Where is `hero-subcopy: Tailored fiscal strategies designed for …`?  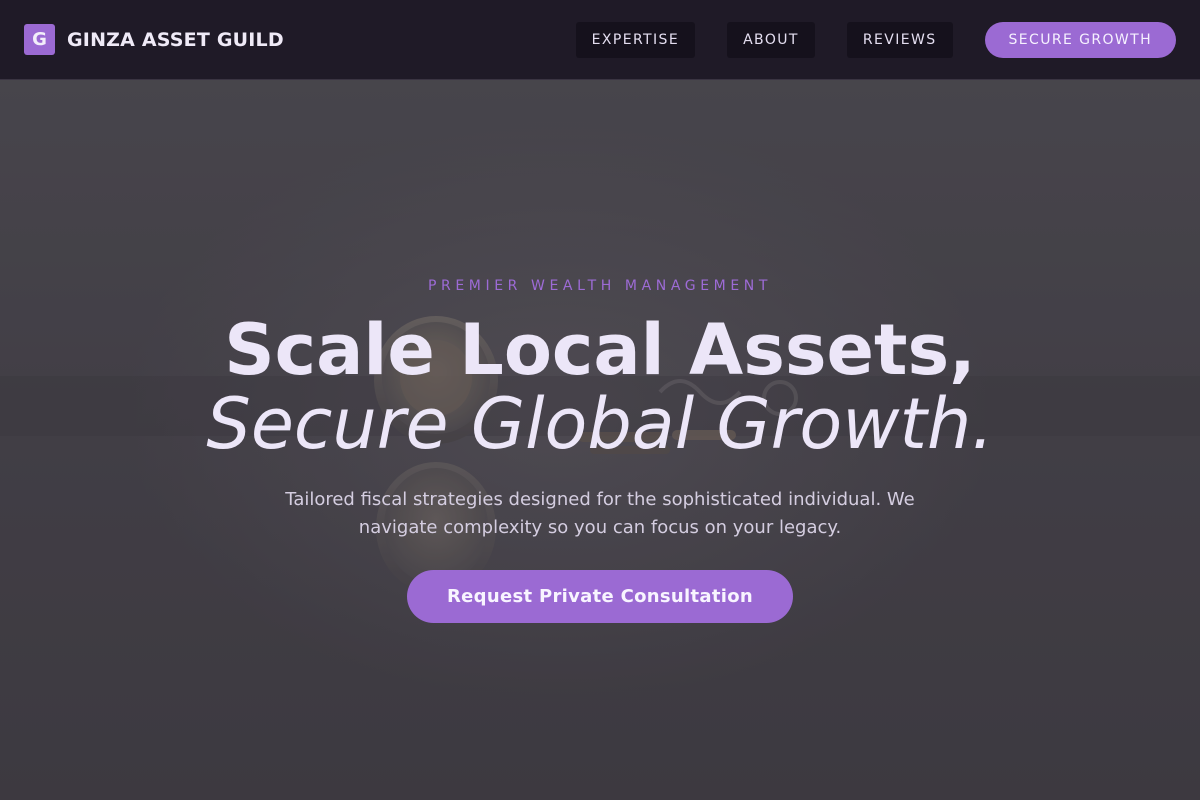 hero-subcopy: Tailored fiscal strategies designed for … is located at coordinates (600, 513).